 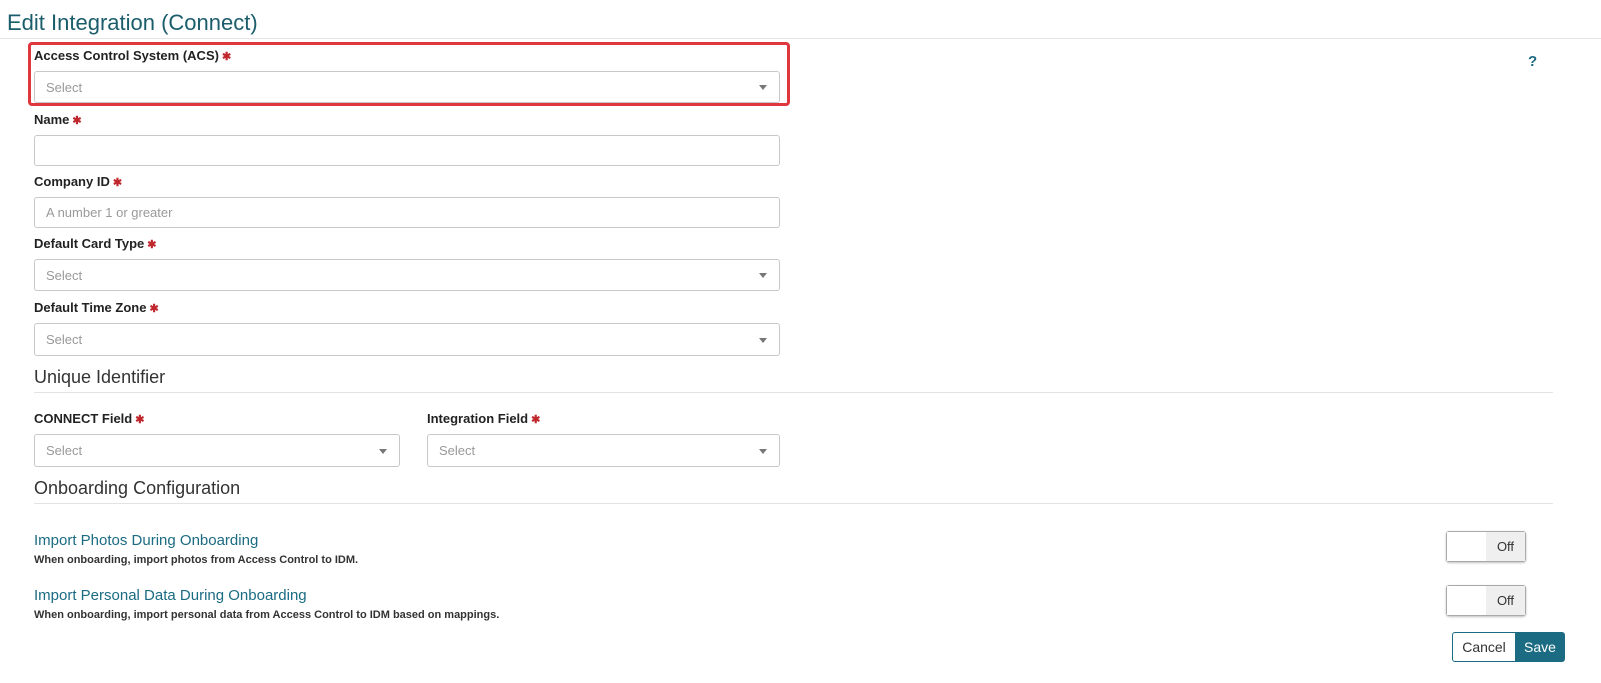 I want to click on title-divider, so click(x=800, y=38).